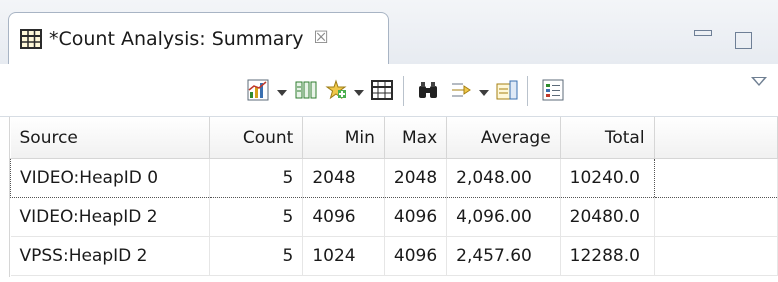  I want to click on cell-total: 12288.0, so click(607, 256).